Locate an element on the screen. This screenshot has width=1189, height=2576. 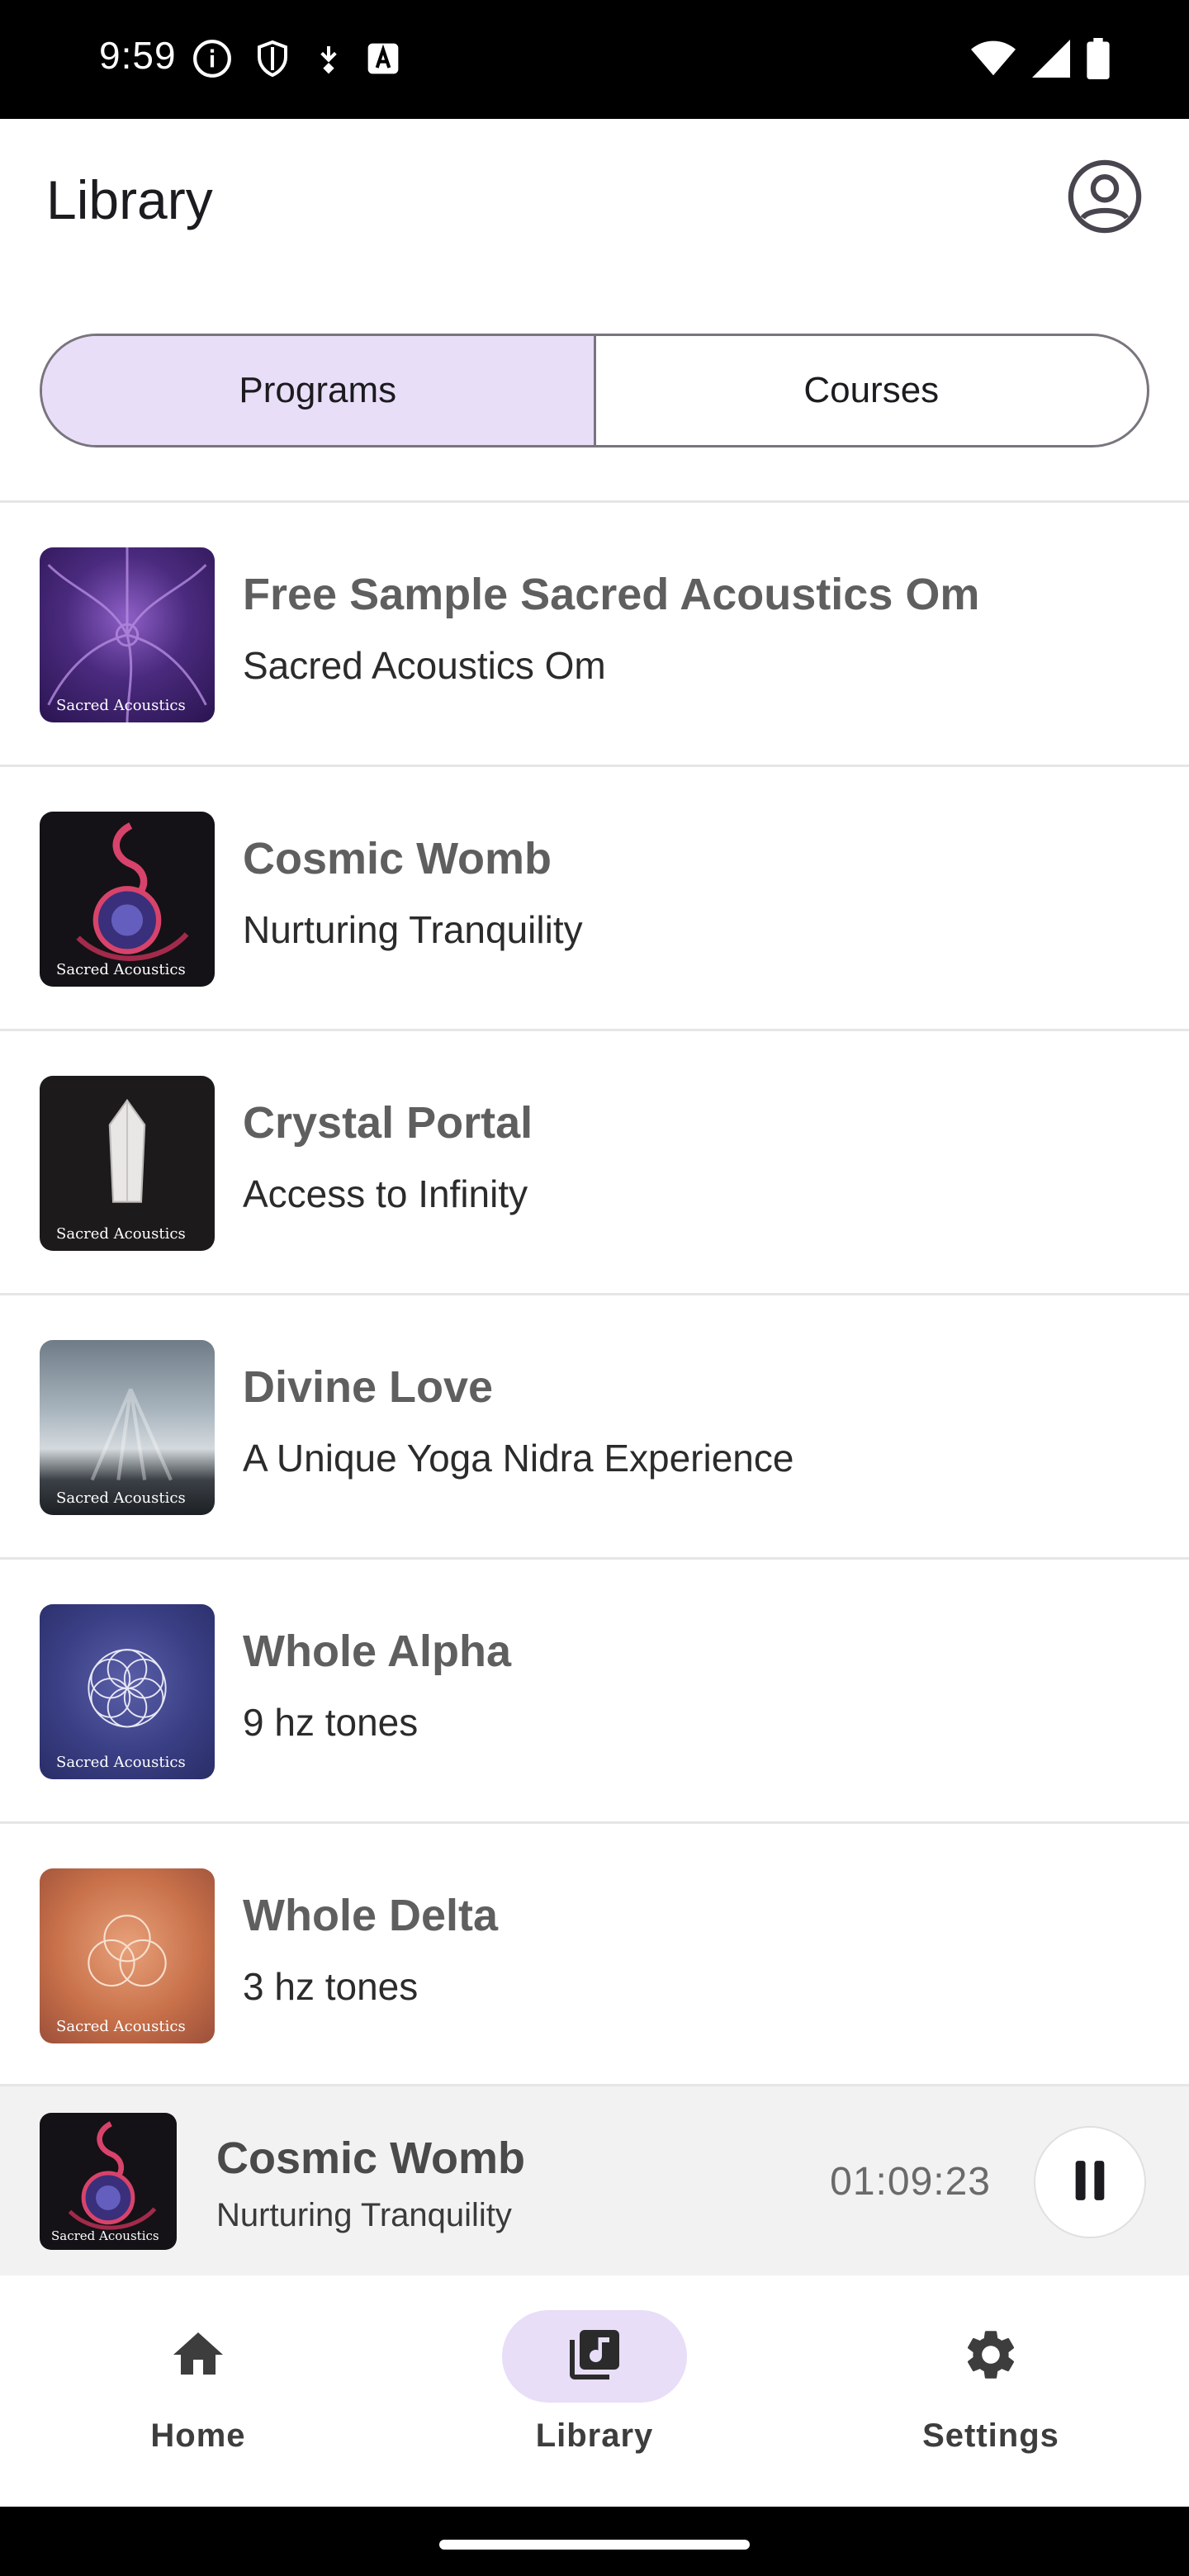
wifi-icon is located at coordinates (993, 61).